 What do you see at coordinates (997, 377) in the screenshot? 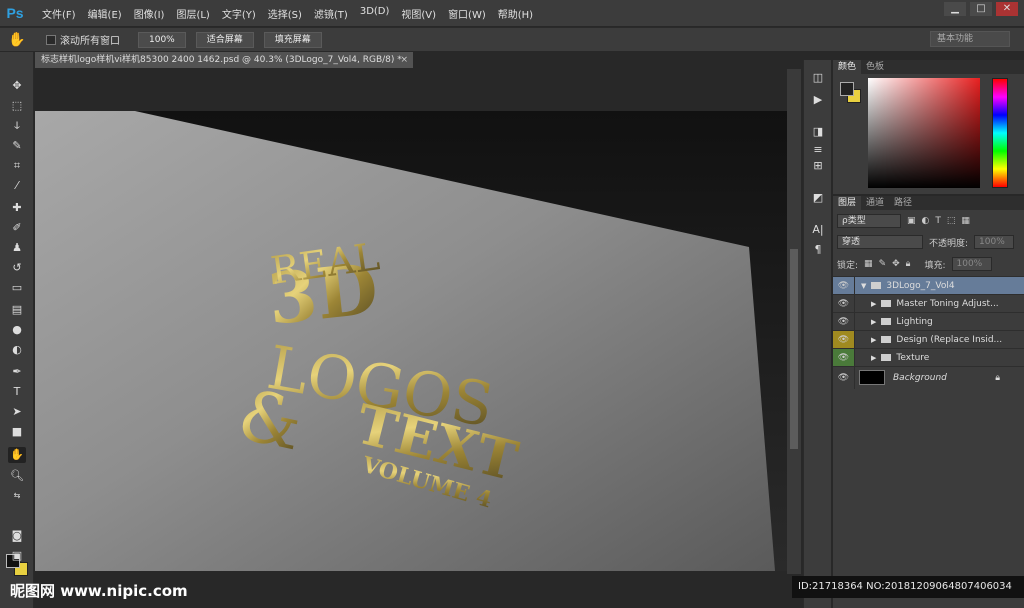
I see `lock-icon: 🔒︎` at bounding box center [997, 377].